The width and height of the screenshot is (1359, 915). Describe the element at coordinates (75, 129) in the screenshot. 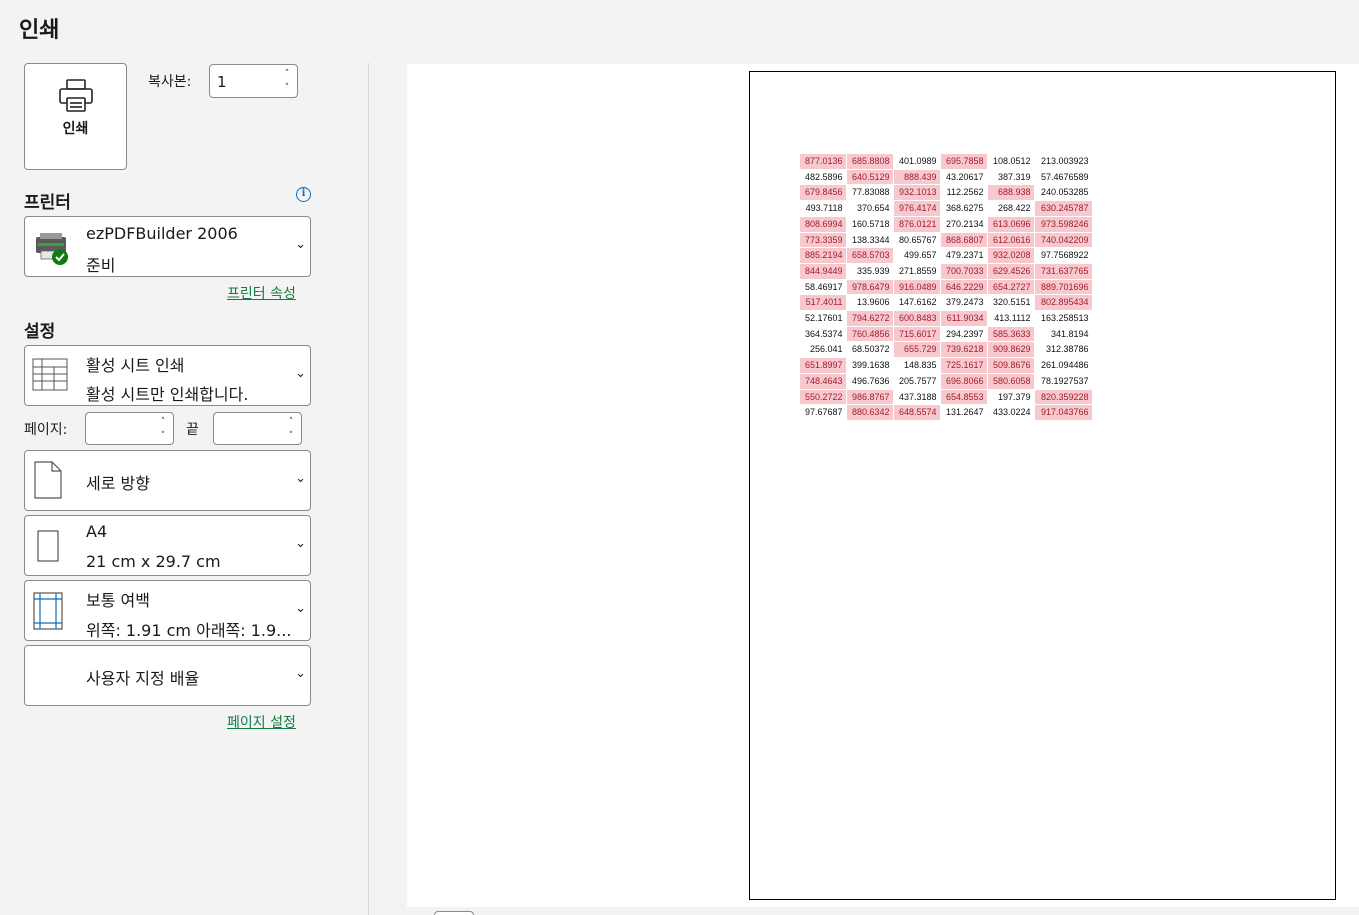

I see `print-button-label: 인쇄` at that location.